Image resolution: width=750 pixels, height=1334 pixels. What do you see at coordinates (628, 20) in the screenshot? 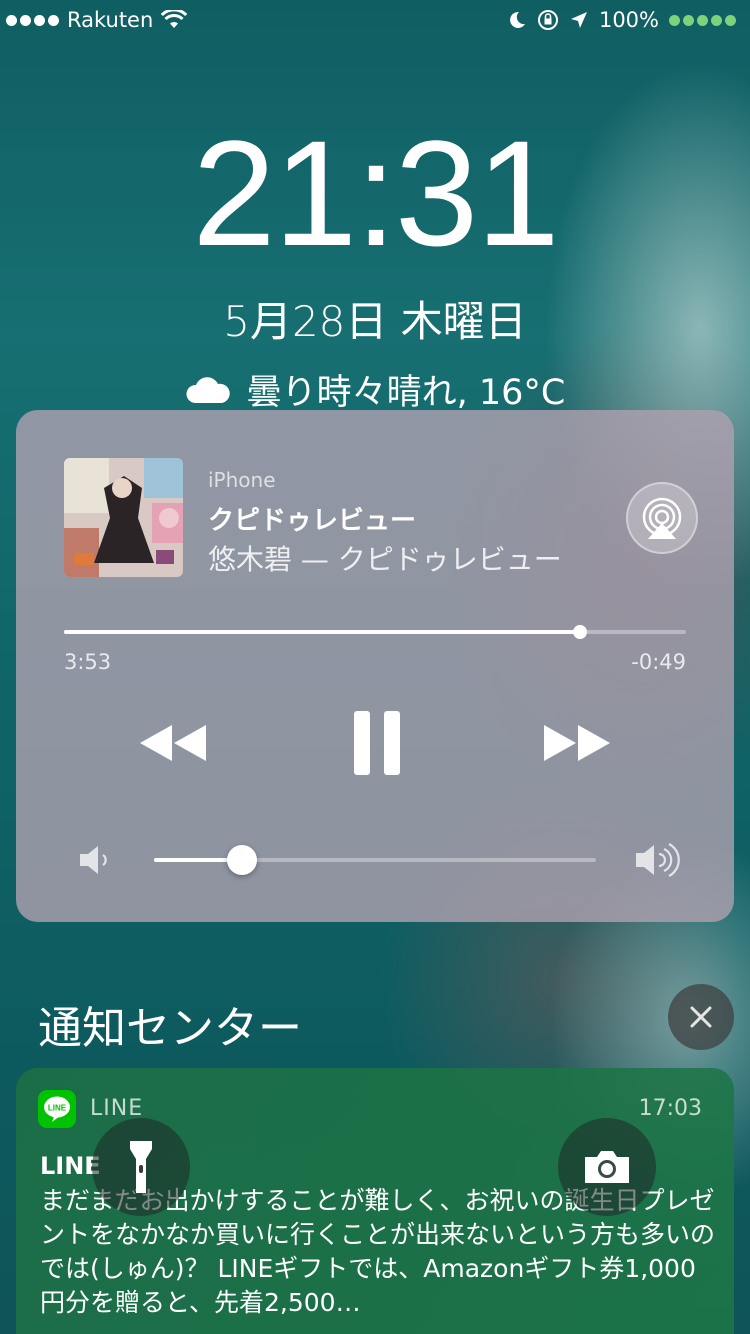
I see `battery-percent: 100%` at bounding box center [628, 20].